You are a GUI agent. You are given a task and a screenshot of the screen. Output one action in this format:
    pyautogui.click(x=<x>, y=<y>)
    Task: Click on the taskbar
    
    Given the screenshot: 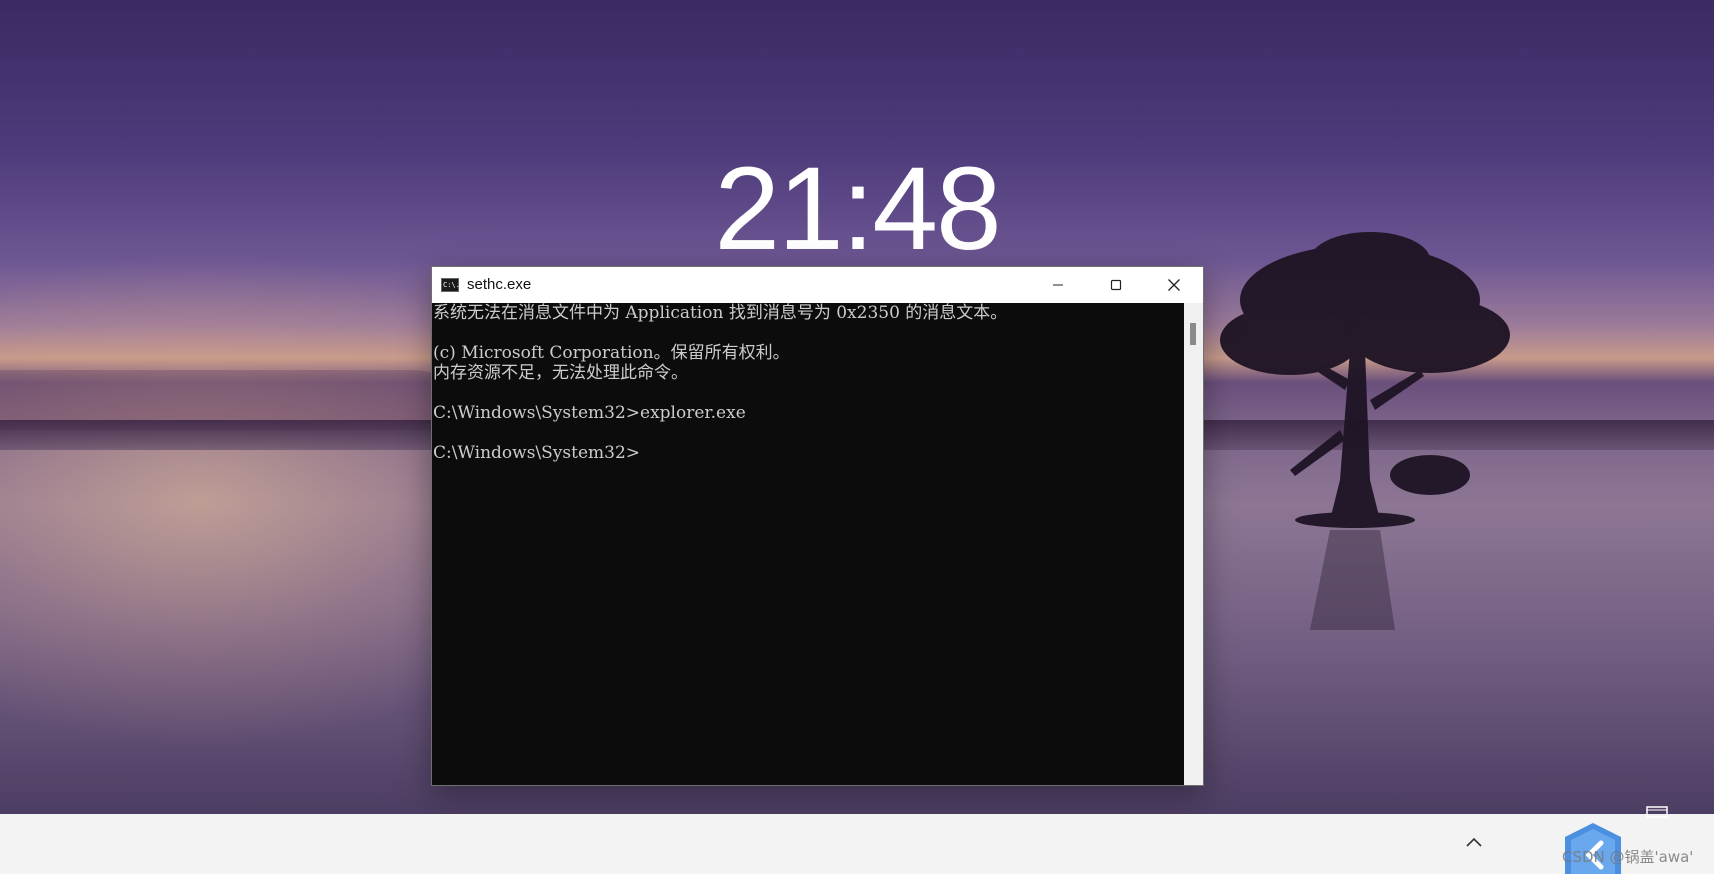 What is the action you would take?
    pyautogui.click(x=857, y=844)
    